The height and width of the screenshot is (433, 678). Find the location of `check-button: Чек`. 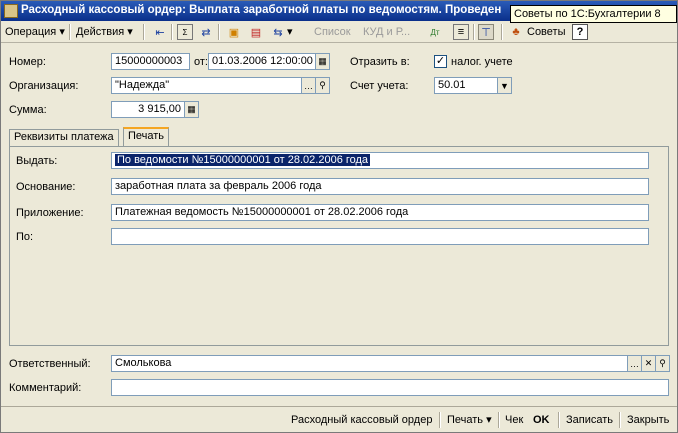

check-button: Чек is located at coordinates (514, 420).